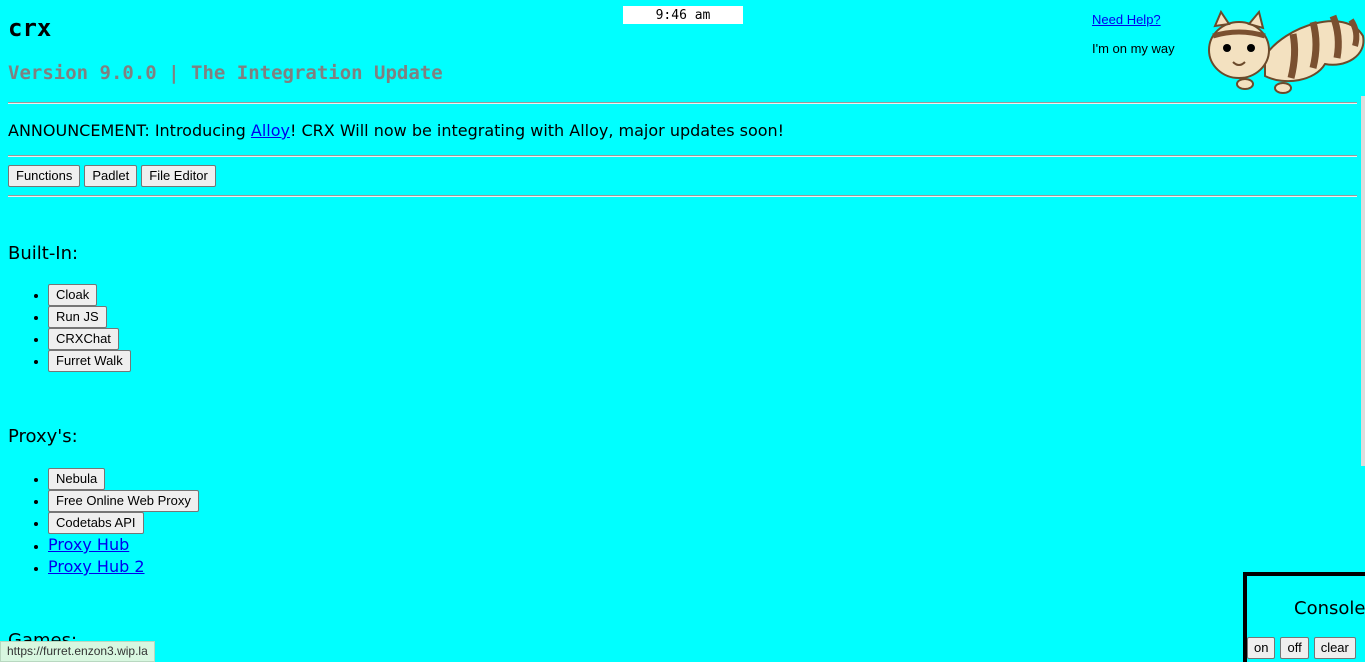  I want to click on status-text: I'm on my way, so click(1133, 48).